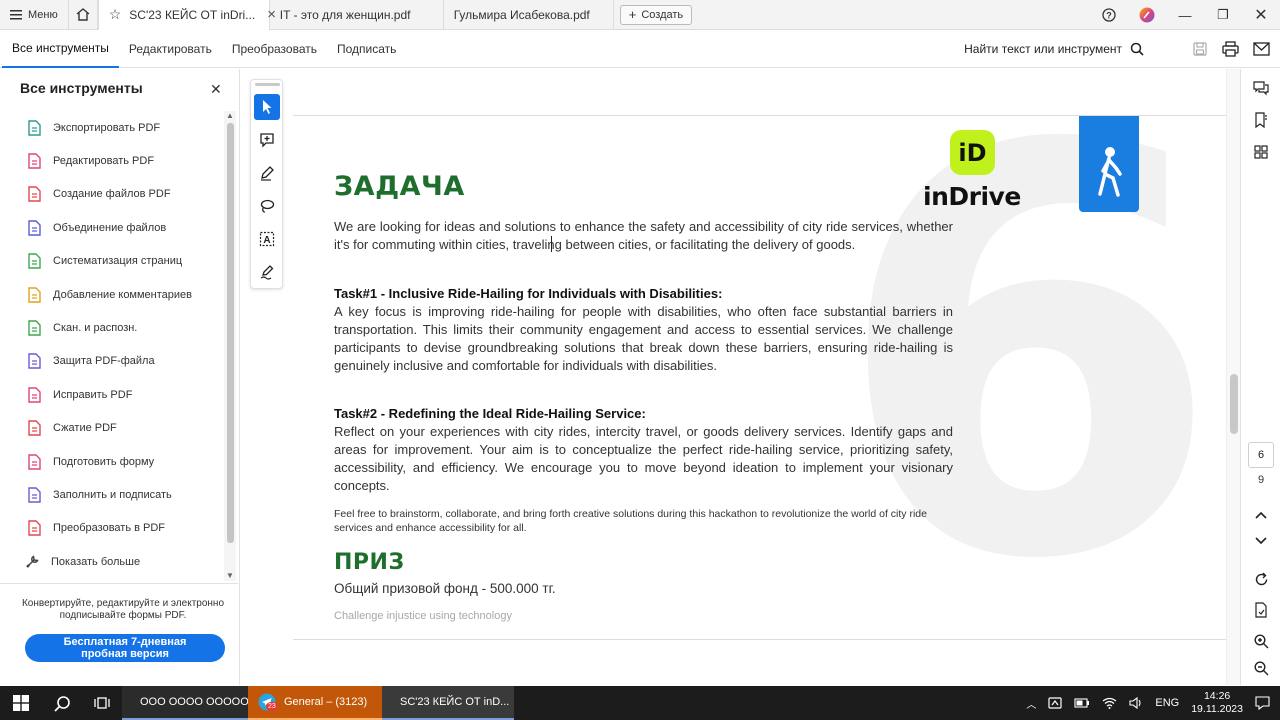 Image resolution: width=1280 pixels, height=720 pixels. I want to click on volume-icon, so click(1136, 703).